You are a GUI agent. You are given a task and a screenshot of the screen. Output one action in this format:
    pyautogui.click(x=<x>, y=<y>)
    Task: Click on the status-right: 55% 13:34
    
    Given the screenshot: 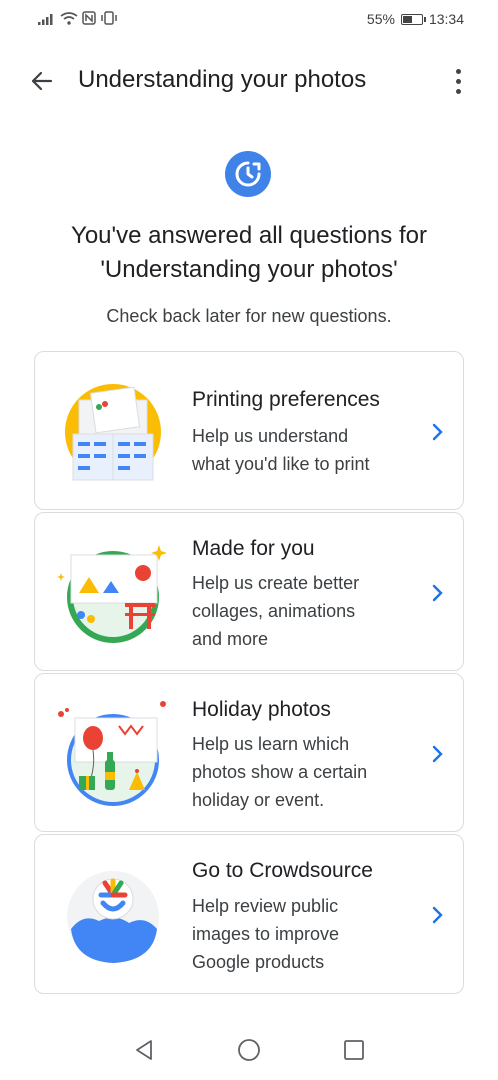 What is the action you would take?
    pyautogui.click(x=415, y=19)
    